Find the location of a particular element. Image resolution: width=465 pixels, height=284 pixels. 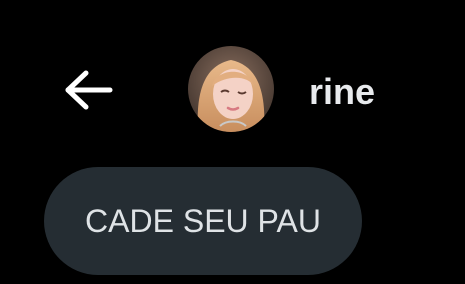

contact-avatar is located at coordinates (231, 89).